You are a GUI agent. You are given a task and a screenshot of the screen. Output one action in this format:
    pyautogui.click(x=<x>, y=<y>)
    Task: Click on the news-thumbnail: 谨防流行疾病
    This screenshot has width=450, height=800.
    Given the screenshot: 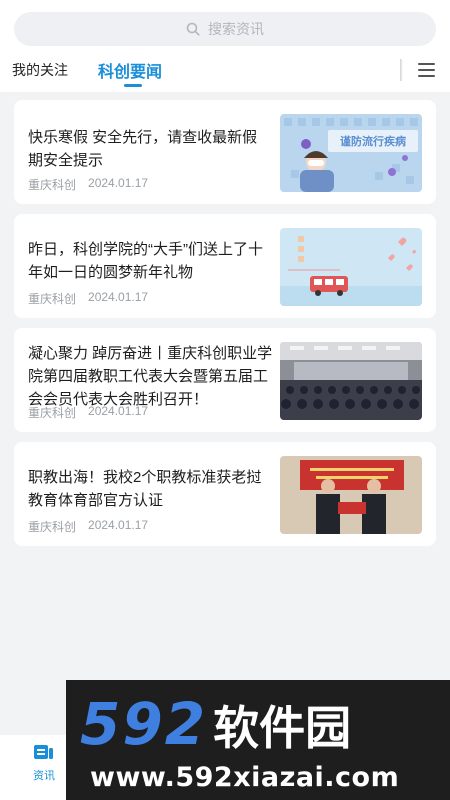 What is the action you would take?
    pyautogui.click(x=351, y=153)
    